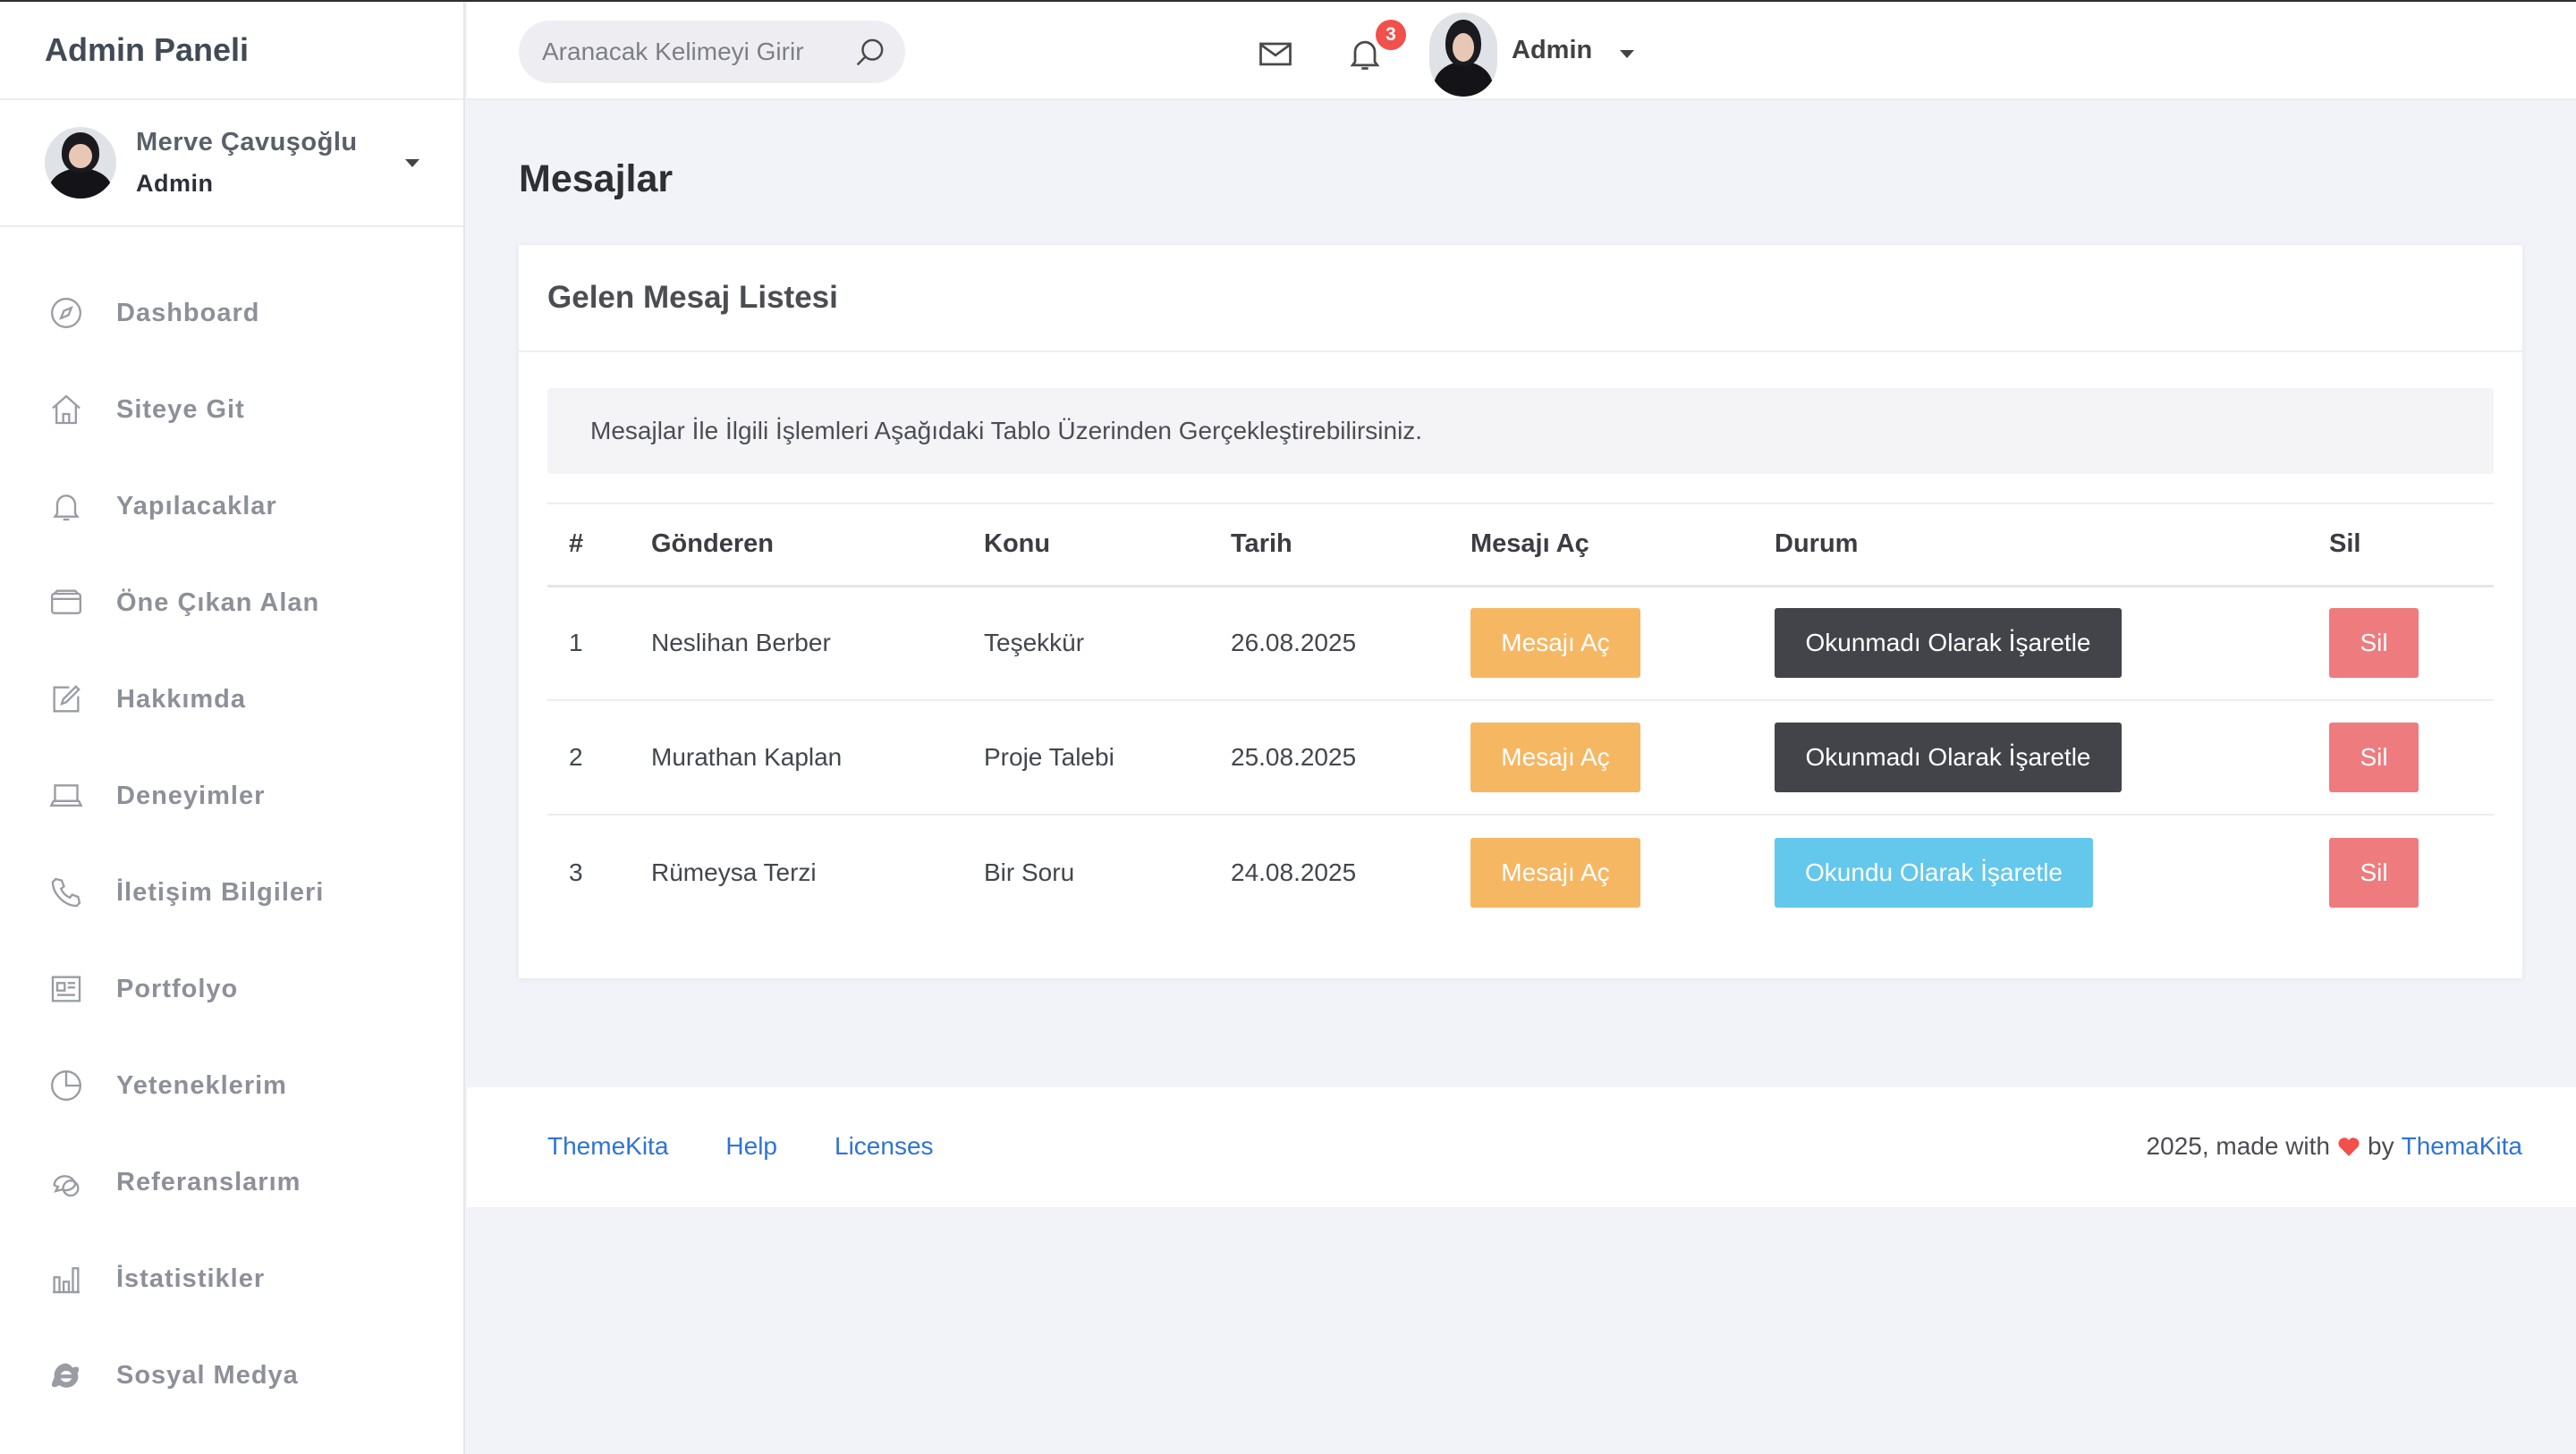 The width and height of the screenshot is (2576, 1454). I want to click on edit-icon, so click(66, 700).